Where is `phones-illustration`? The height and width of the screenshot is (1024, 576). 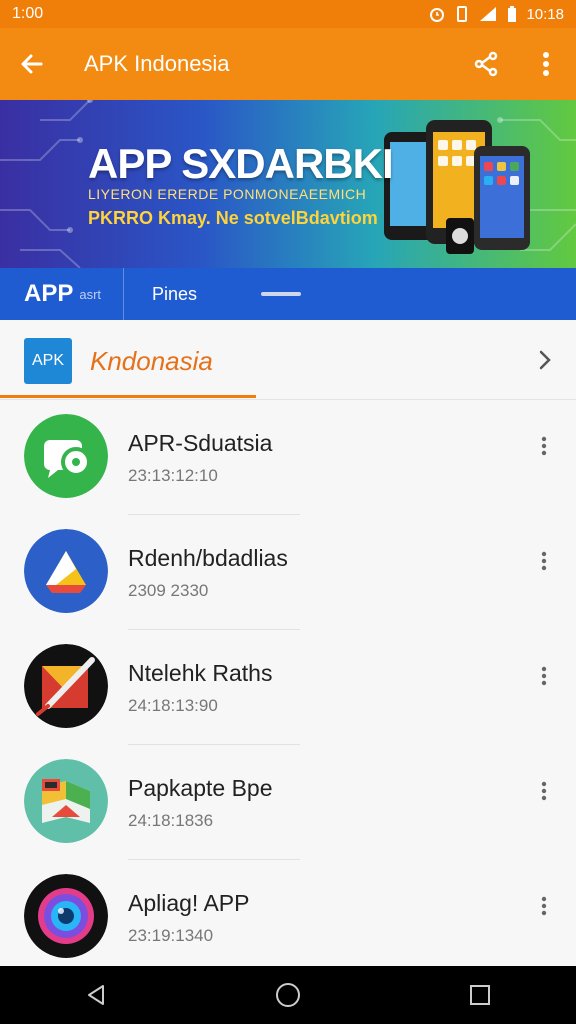 phones-illustration is located at coordinates (457, 187).